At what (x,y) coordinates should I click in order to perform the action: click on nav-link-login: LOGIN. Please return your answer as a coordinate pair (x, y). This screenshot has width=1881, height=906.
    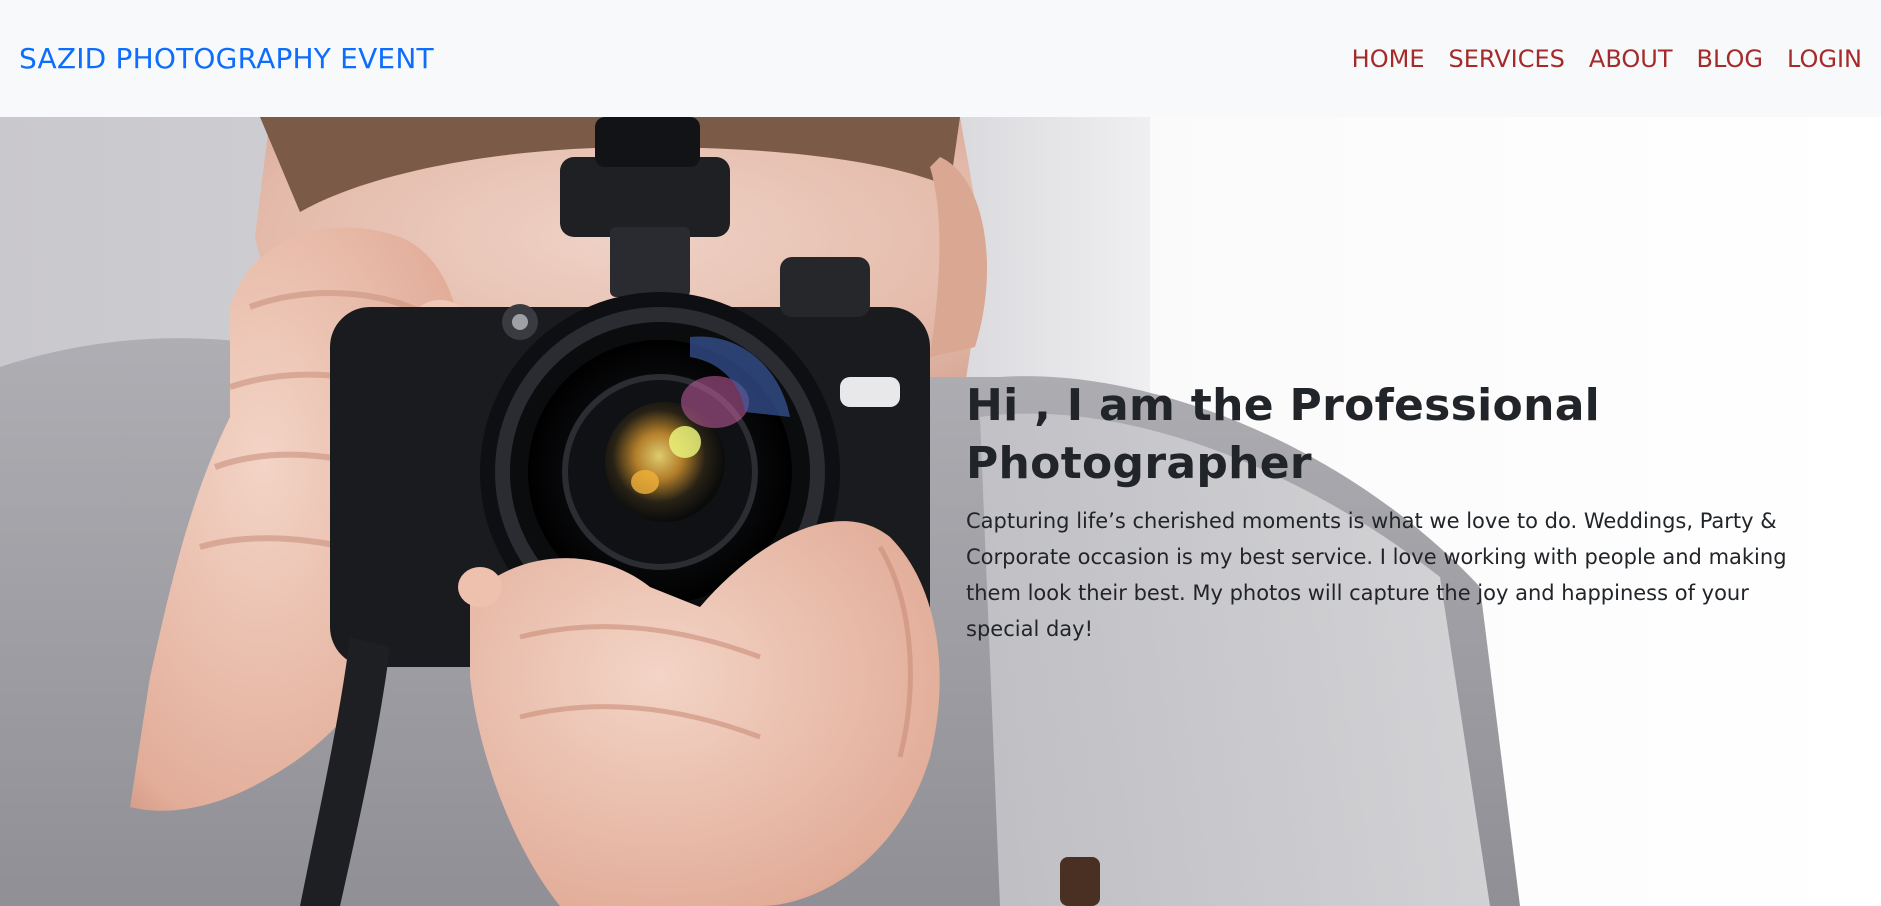
    Looking at the image, I should click on (1824, 59).